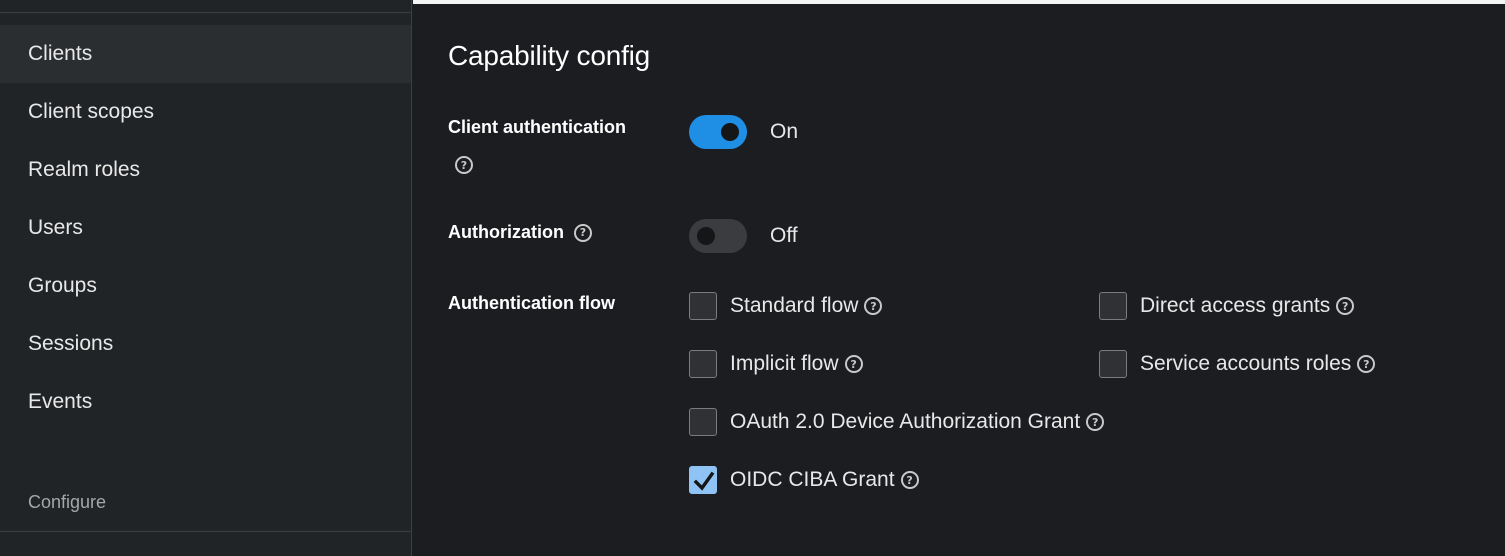  I want to click on oauth-device-grant-label: OAuth 2.0 Device Authorization Grant, so click(905, 421).